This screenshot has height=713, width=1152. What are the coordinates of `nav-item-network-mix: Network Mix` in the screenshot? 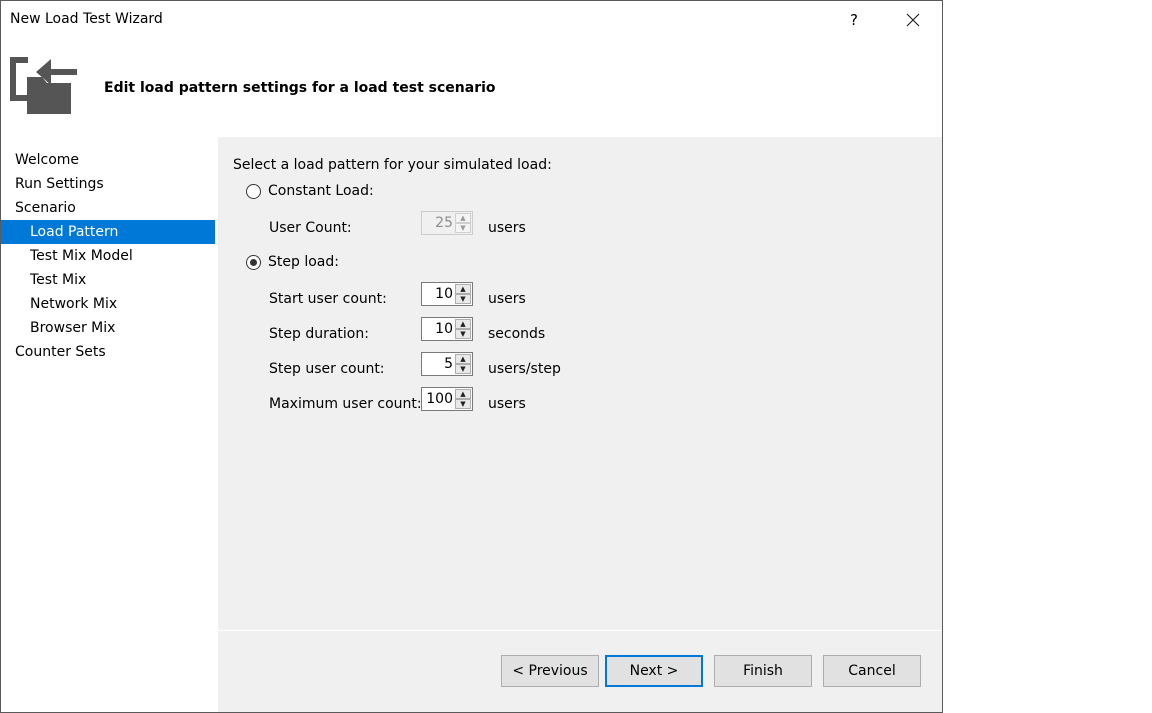 It's located at (108, 304).